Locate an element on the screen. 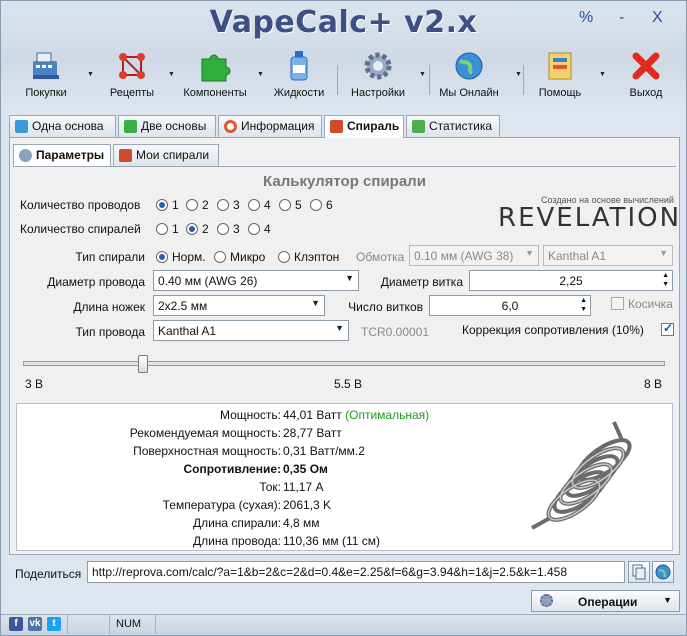  wrap-material-select: Kanthal A1 ▼ is located at coordinates (608, 255).